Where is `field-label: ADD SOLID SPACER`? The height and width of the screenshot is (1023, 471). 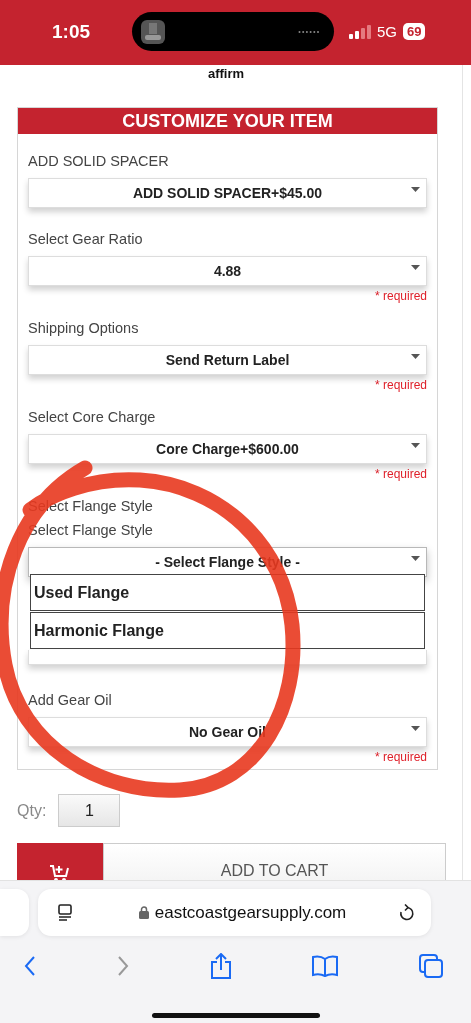 field-label: ADD SOLID SPACER is located at coordinates (98, 161).